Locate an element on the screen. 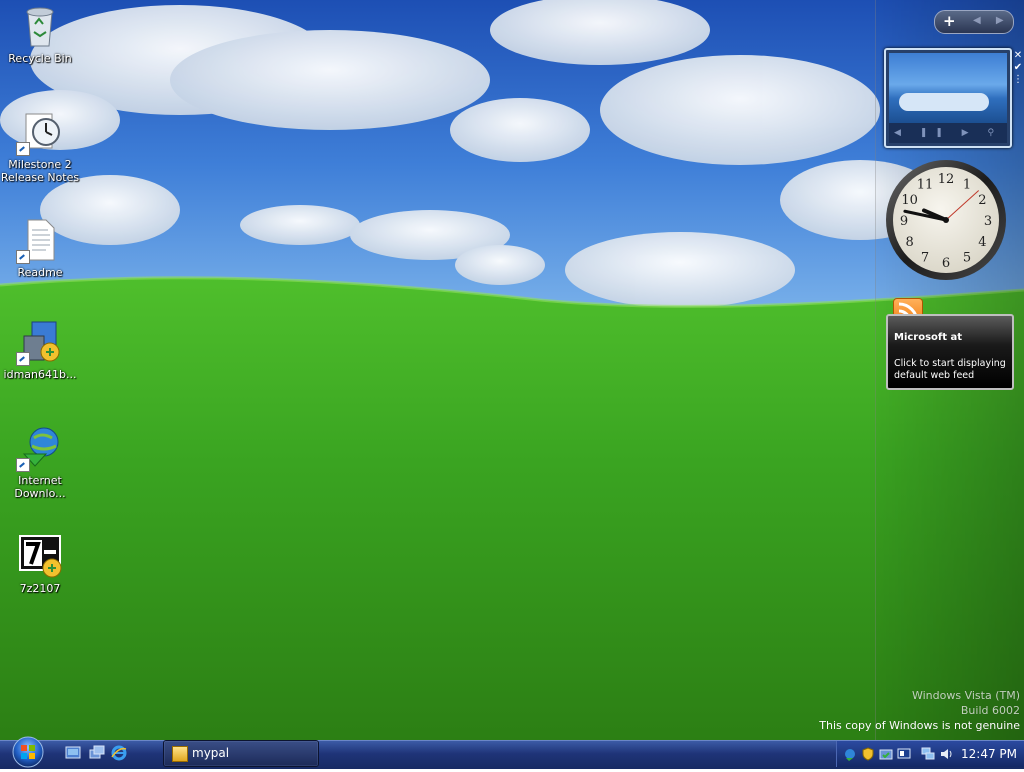 This screenshot has width=1024, height=772. desktop-icon-milestone-2-release-notes: Milestone 2 Release Notes is located at coordinates (40, 146).